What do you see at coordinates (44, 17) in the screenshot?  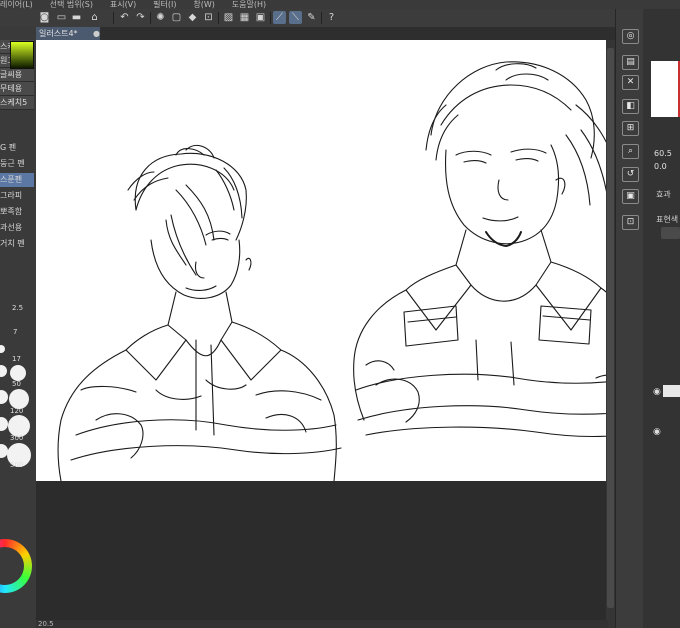 I see `screen-capture-icon: ◙` at bounding box center [44, 17].